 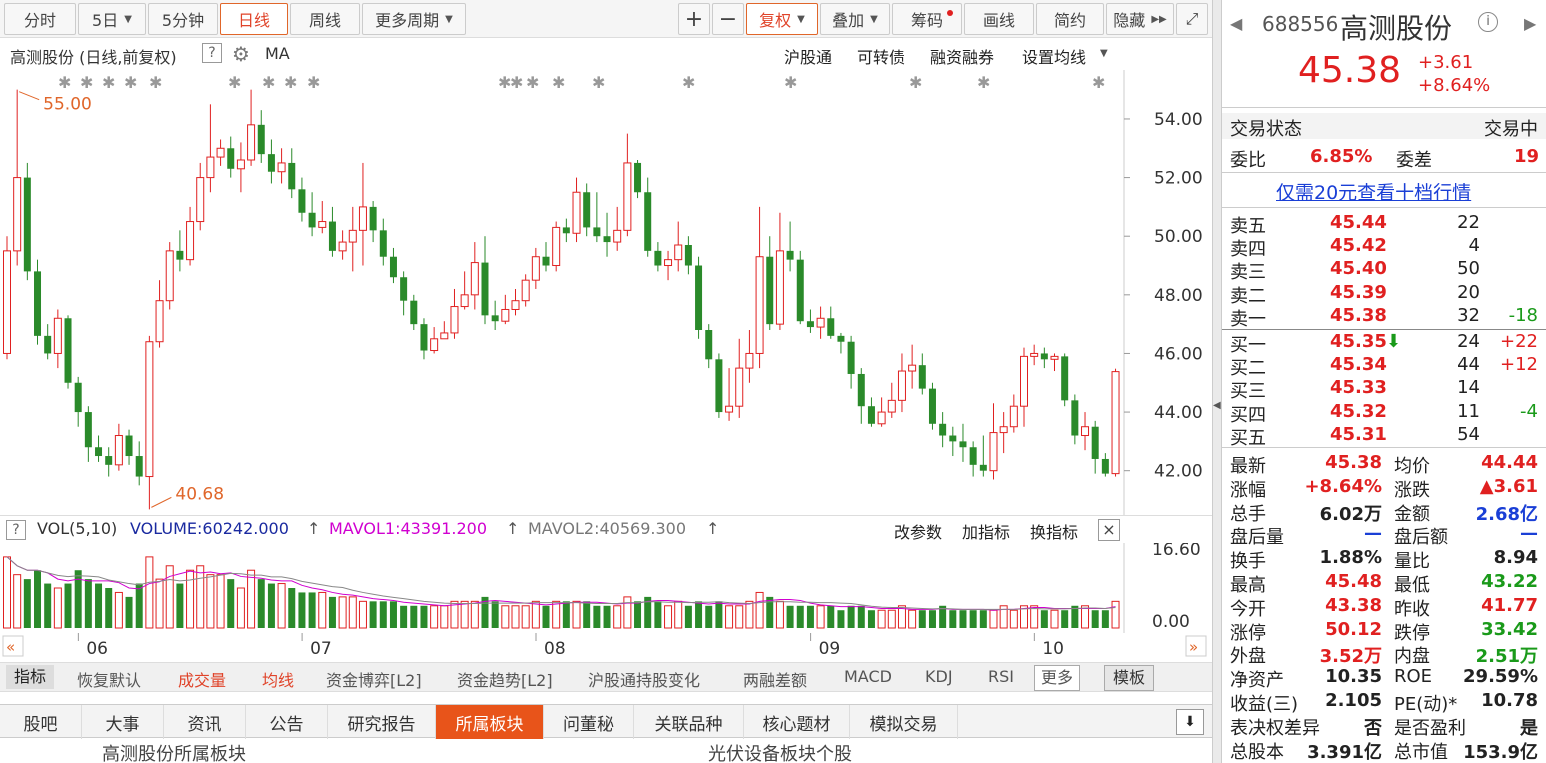 What do you see at coordinates (1384, 247) in the screenshot?
I see `ask-row: 卖四 45.42 4` at bounding box center [1384, 247].